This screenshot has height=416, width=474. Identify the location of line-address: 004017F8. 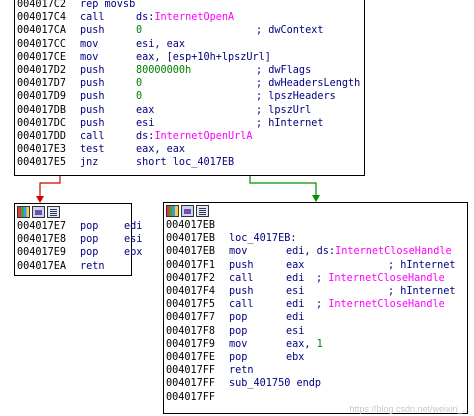
(191, 331).